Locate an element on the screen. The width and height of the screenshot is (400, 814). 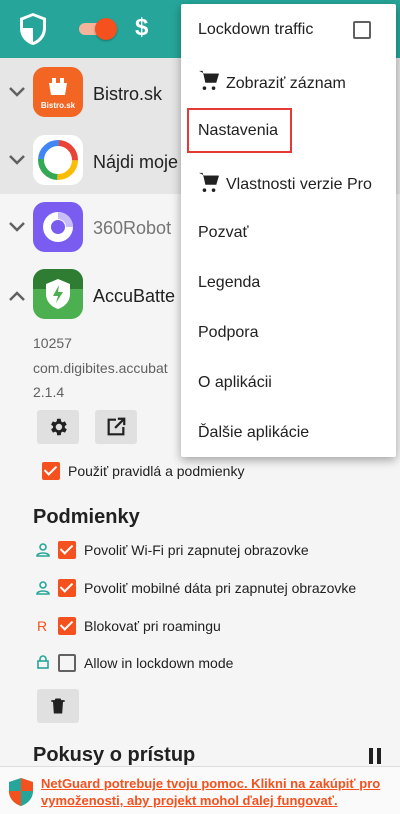
trash-icon is located at coordinates (58, 706).